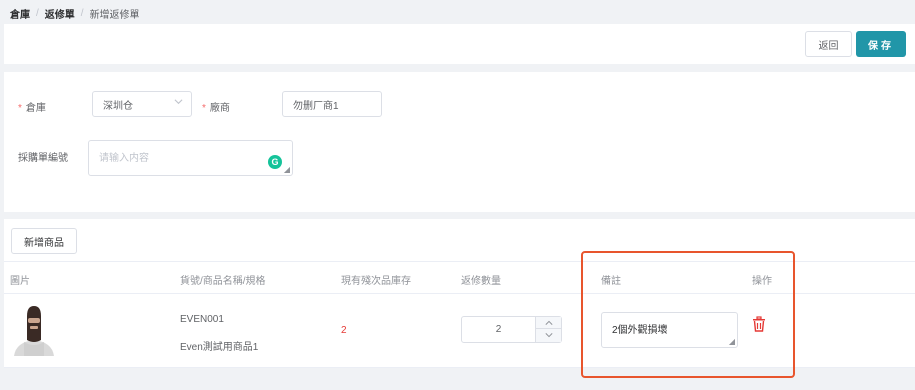 Image resolution: width=915 pixels, height=390 pixels. I want to click on product-image, so click(34, 330).